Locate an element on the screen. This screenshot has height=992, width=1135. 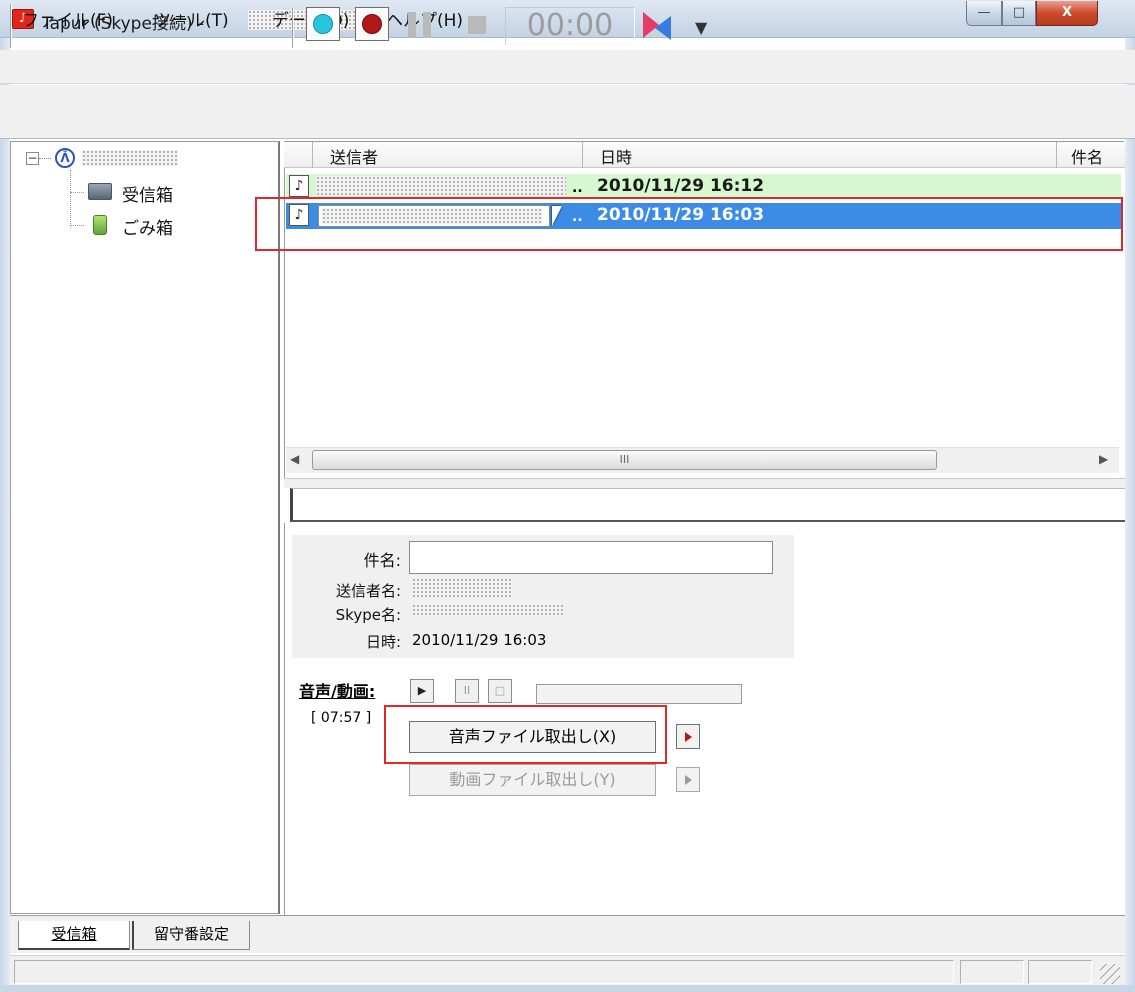
tab-inbox: 受信箱 is located at coordinates (74, 935).